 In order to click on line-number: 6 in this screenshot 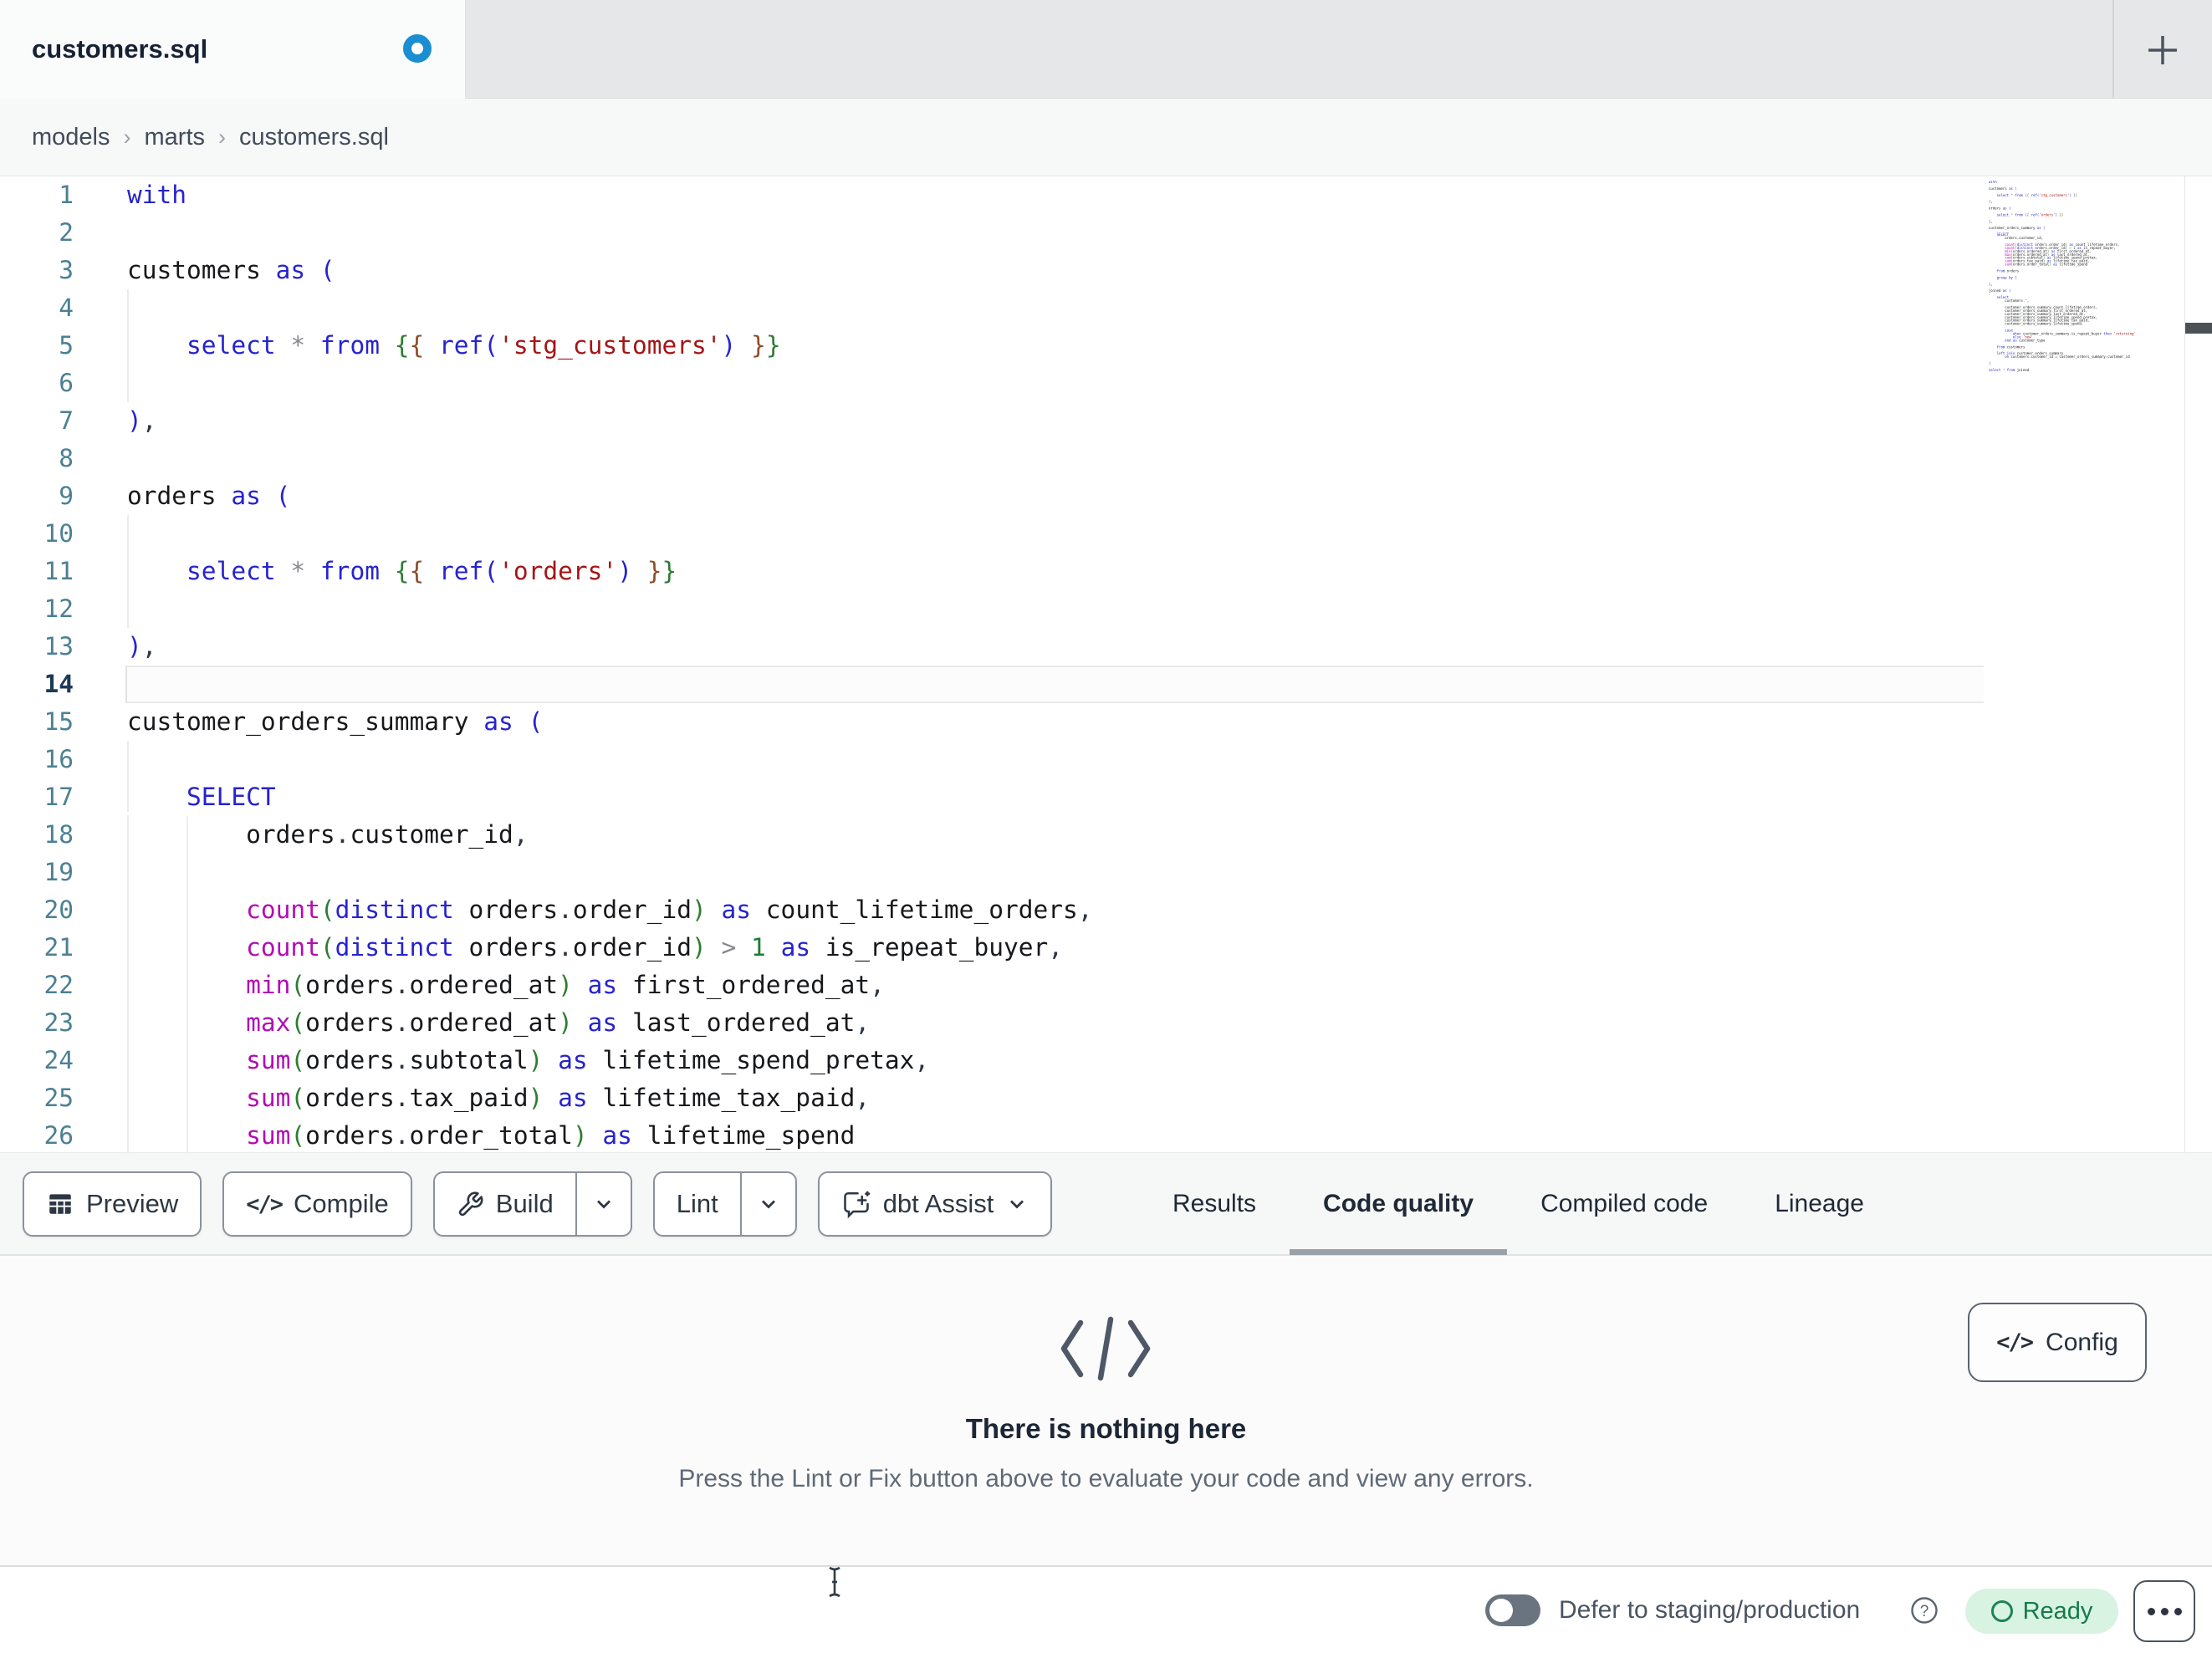, I will do `click(37, 383)`.